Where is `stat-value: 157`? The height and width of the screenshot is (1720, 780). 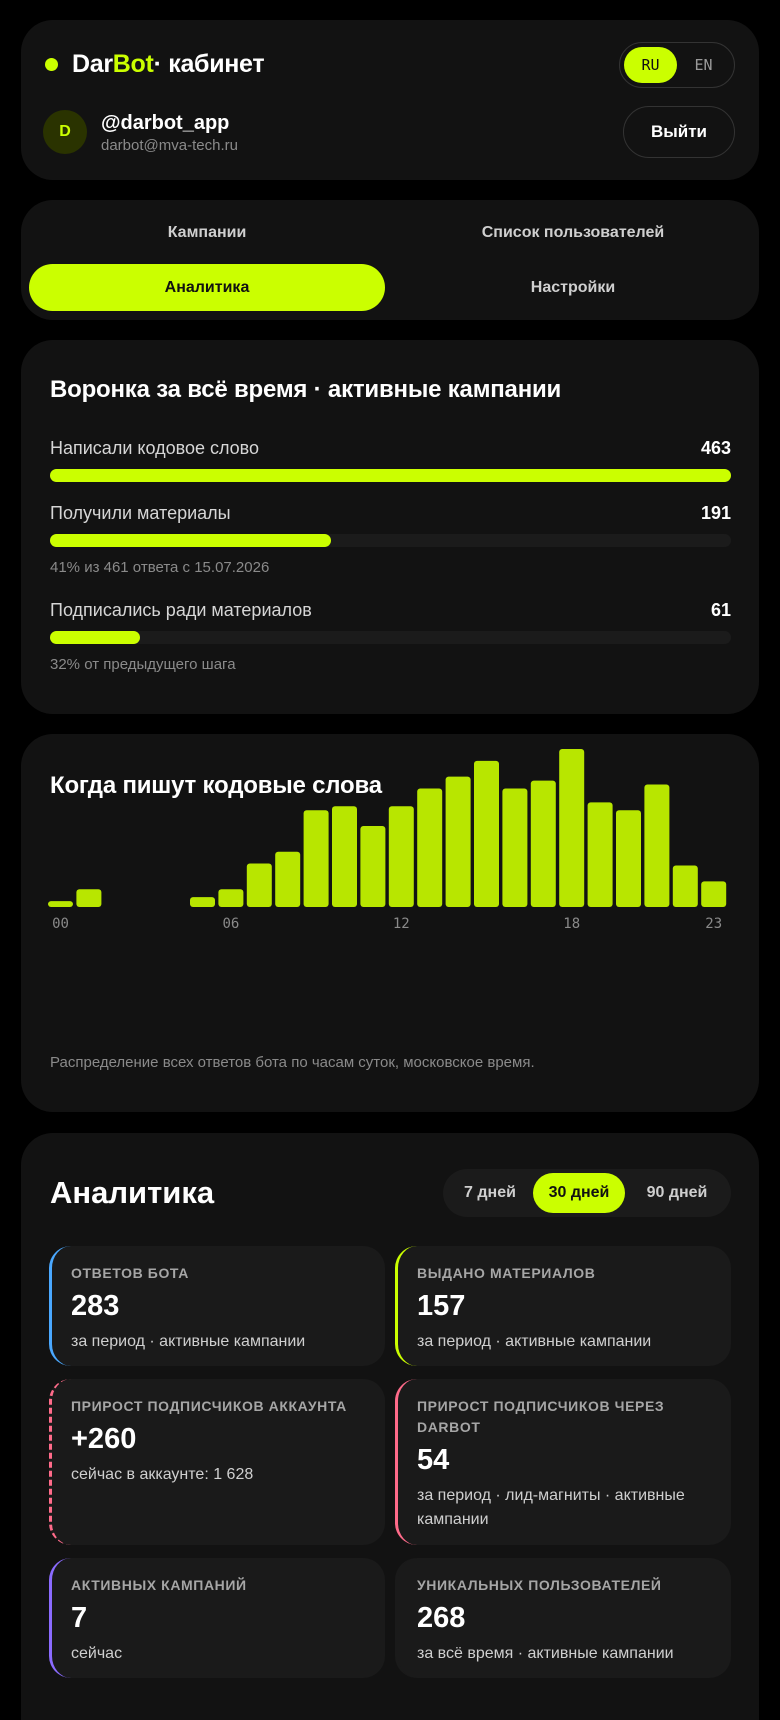
stat-value: 157 is located at coordinates (441, 1306).